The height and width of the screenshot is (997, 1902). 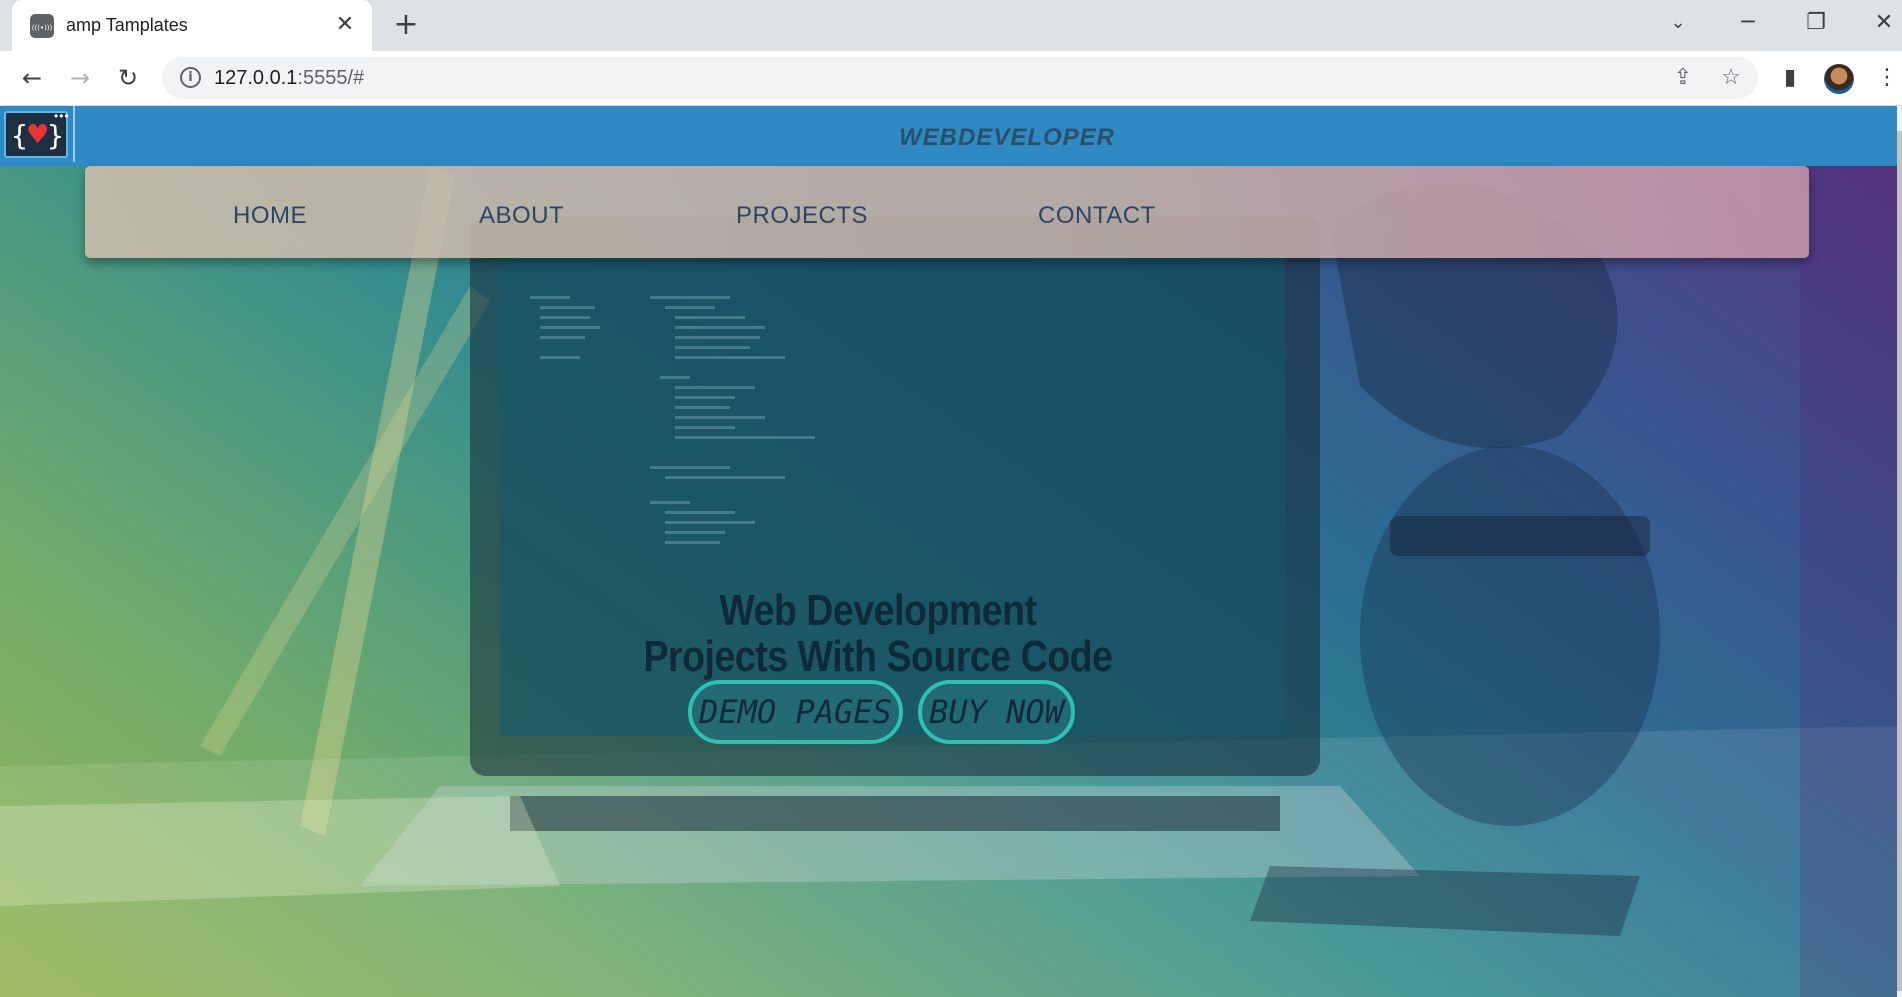 I want to click on new-tab-button: +, so click(x=406, y=26).